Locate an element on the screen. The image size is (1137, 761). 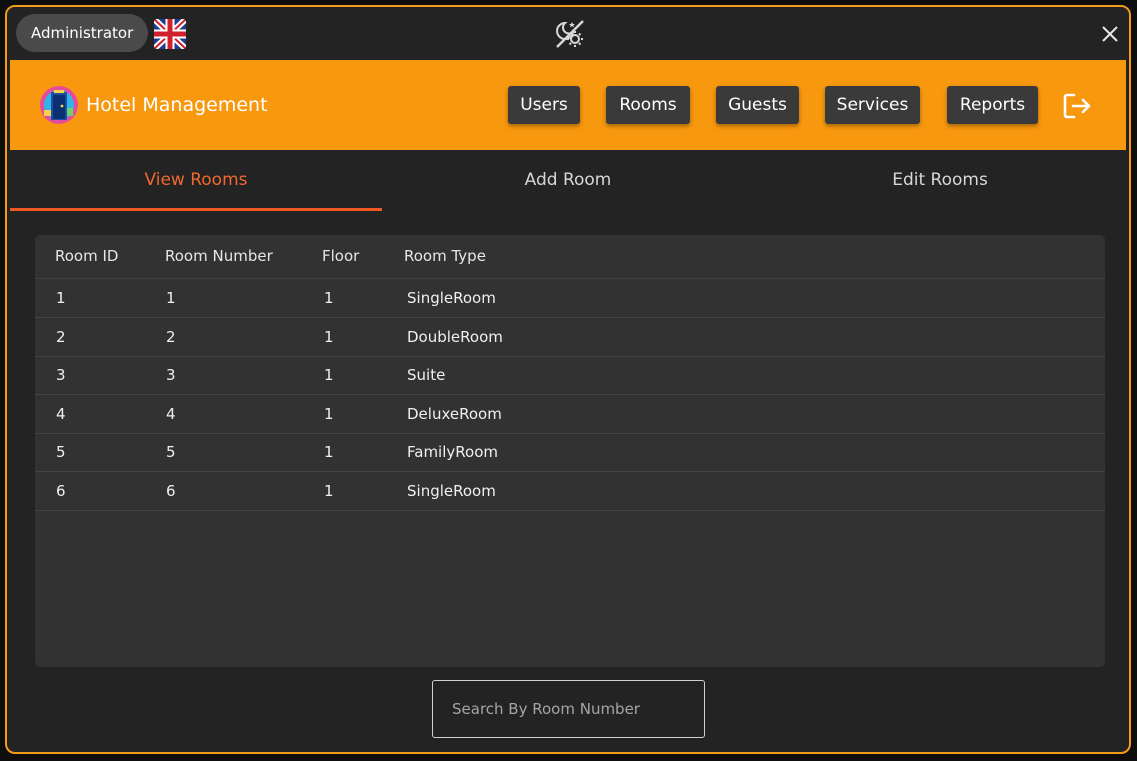
search-by-room-number-input is located at coordinates (568, 709).